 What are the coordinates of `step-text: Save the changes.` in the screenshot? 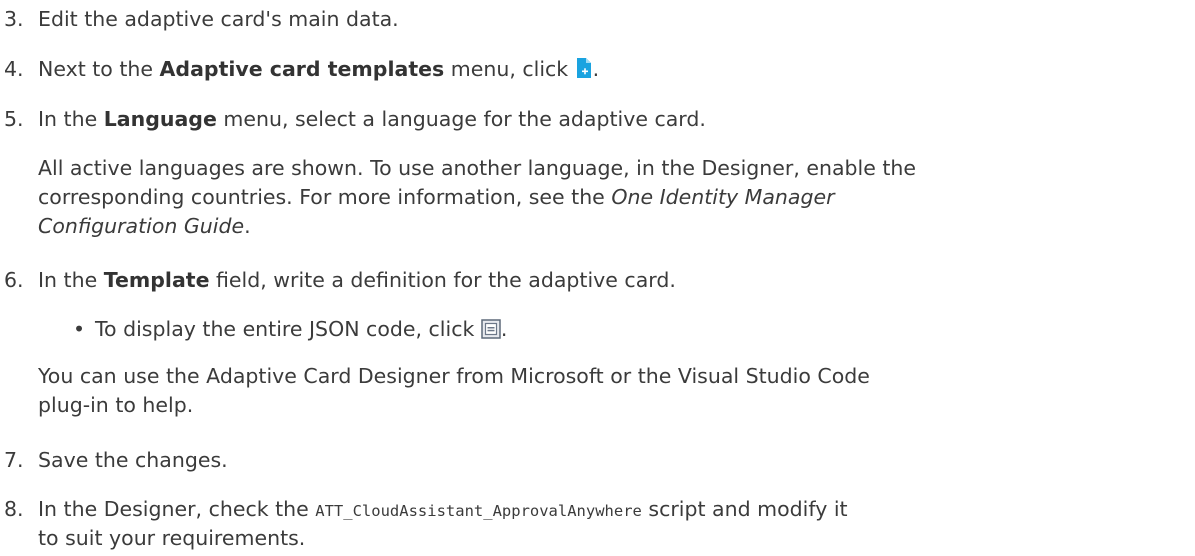 It's located at (133, 460).